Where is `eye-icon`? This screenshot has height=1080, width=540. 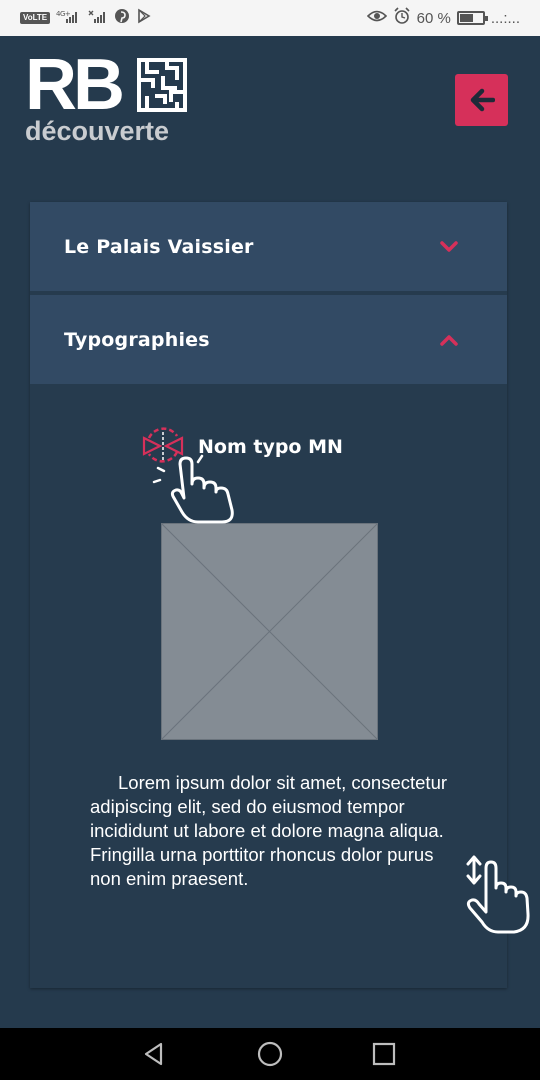
eye-icon is located at coordinates (376, 18).